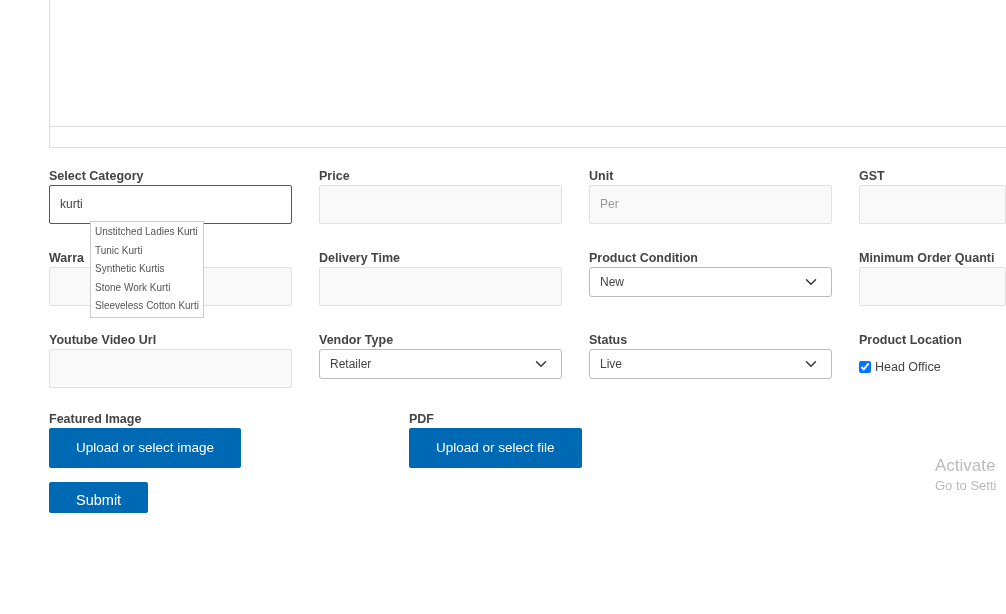 This screenshot has height=614, width=1006. I want to click on field-label: Product Condition, so click(643, 258).